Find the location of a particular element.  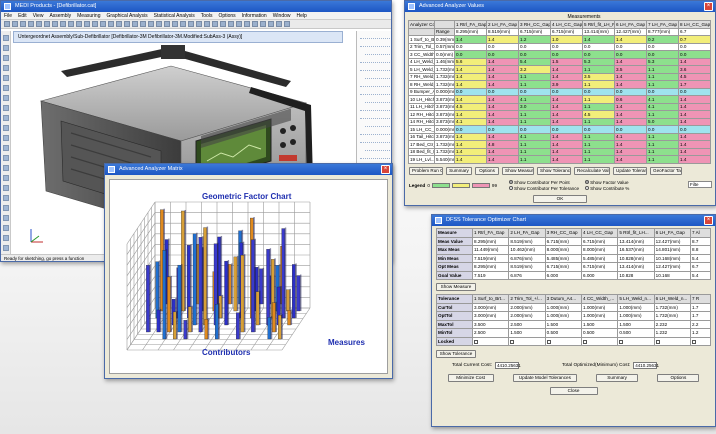

radio-per-tolerance: Show Contributor Per Tolerance is located at coordinates (544, 189).